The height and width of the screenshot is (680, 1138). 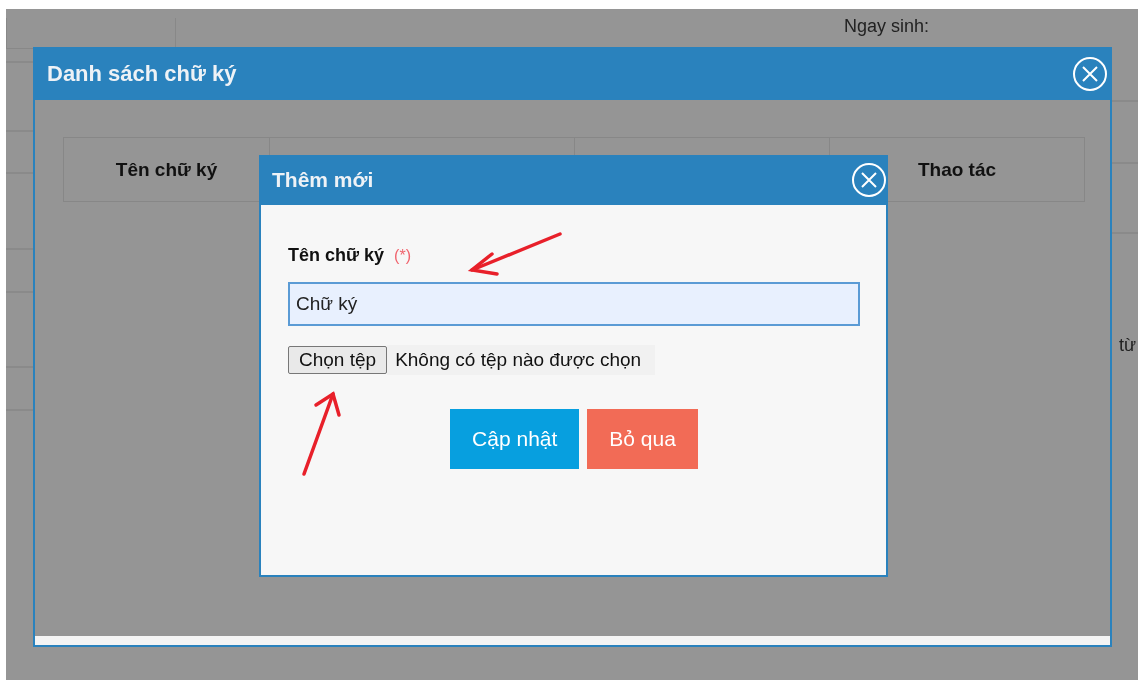 What do you see at coordinates (402, 256) in the screenshot?
I see `required-mark: (*)` at bounding box center [402, 256].